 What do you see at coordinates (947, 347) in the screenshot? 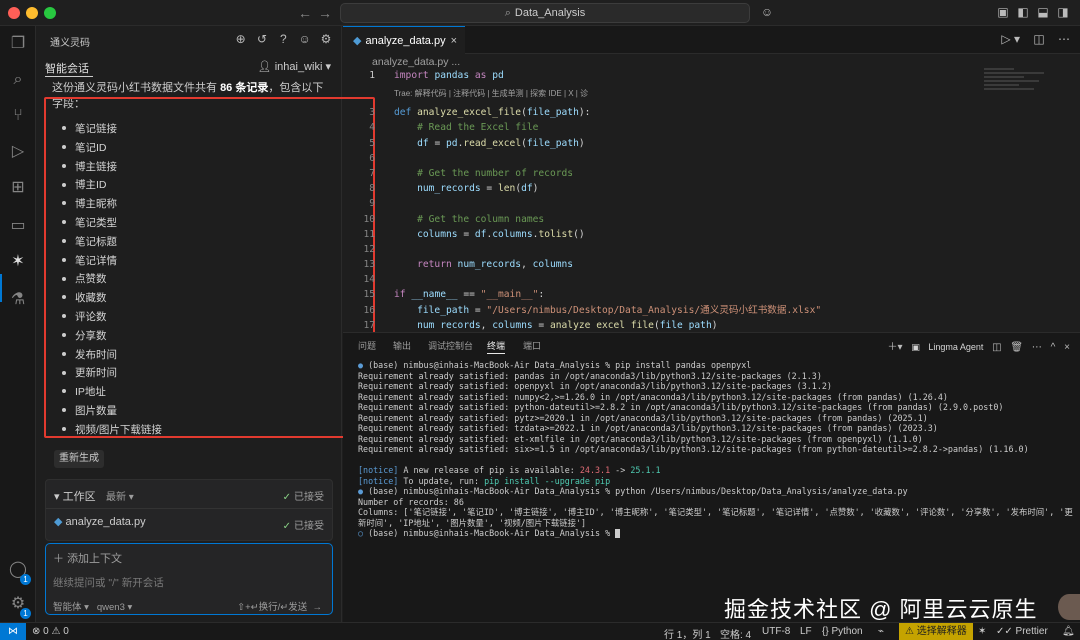
I see `terminal-selector: ▣ Lingma Agent` at bounding box center [947, 347].